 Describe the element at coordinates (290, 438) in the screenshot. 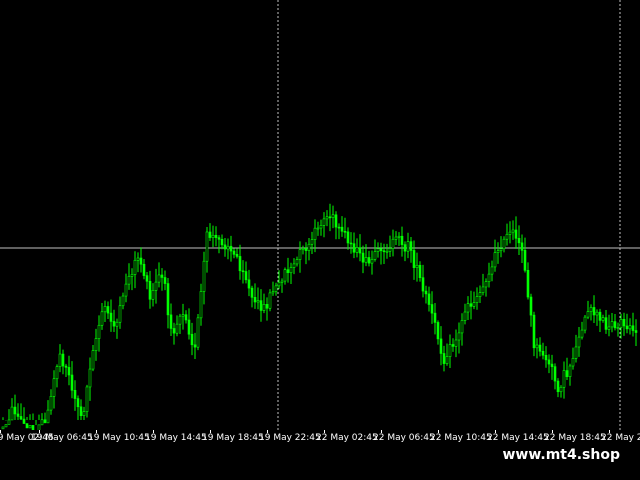

I see `time-tick-label: 19 May 22:45` at that location.